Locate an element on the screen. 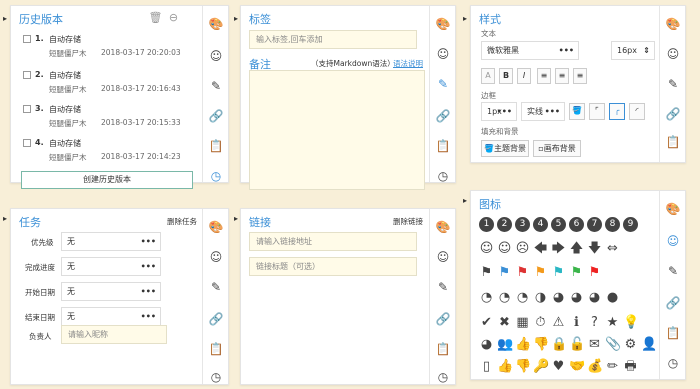  flag-blue-icon: ⚑ is located at coordinates (504, 272).